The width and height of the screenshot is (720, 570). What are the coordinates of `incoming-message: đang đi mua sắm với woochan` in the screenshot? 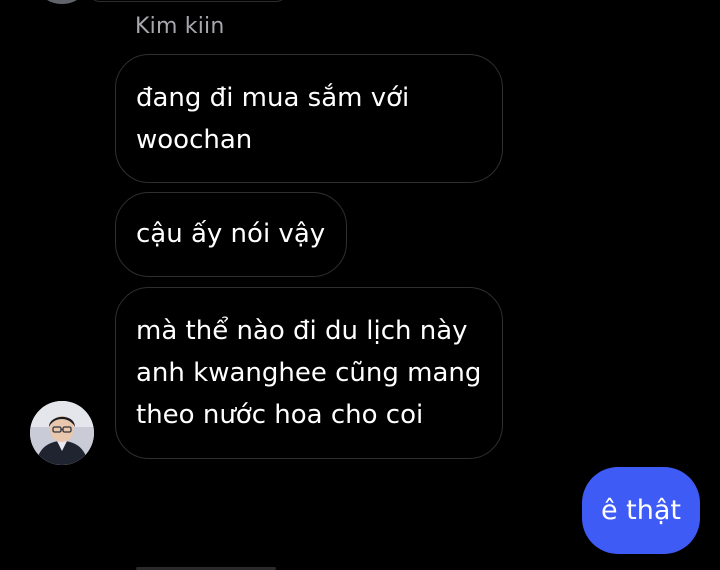 It's located at (309, 118).